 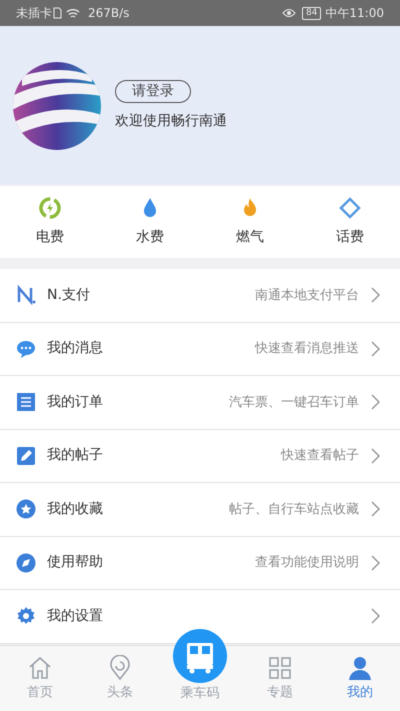 I want to click on menu-row: 我的消息 快速查看消息推送, so click(x=200, y=349).